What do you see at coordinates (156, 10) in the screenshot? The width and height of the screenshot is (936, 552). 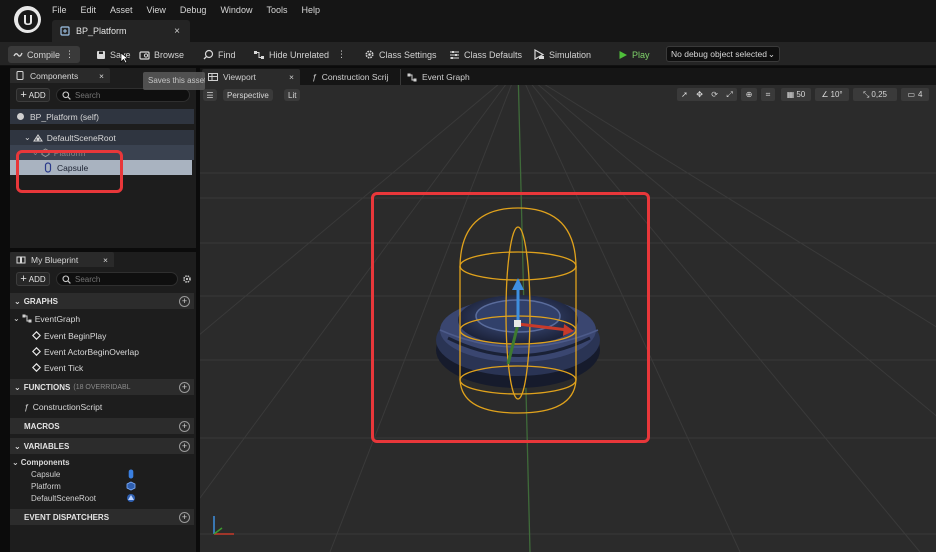 I see `menu-view: View` at bounding box center [156, 10].